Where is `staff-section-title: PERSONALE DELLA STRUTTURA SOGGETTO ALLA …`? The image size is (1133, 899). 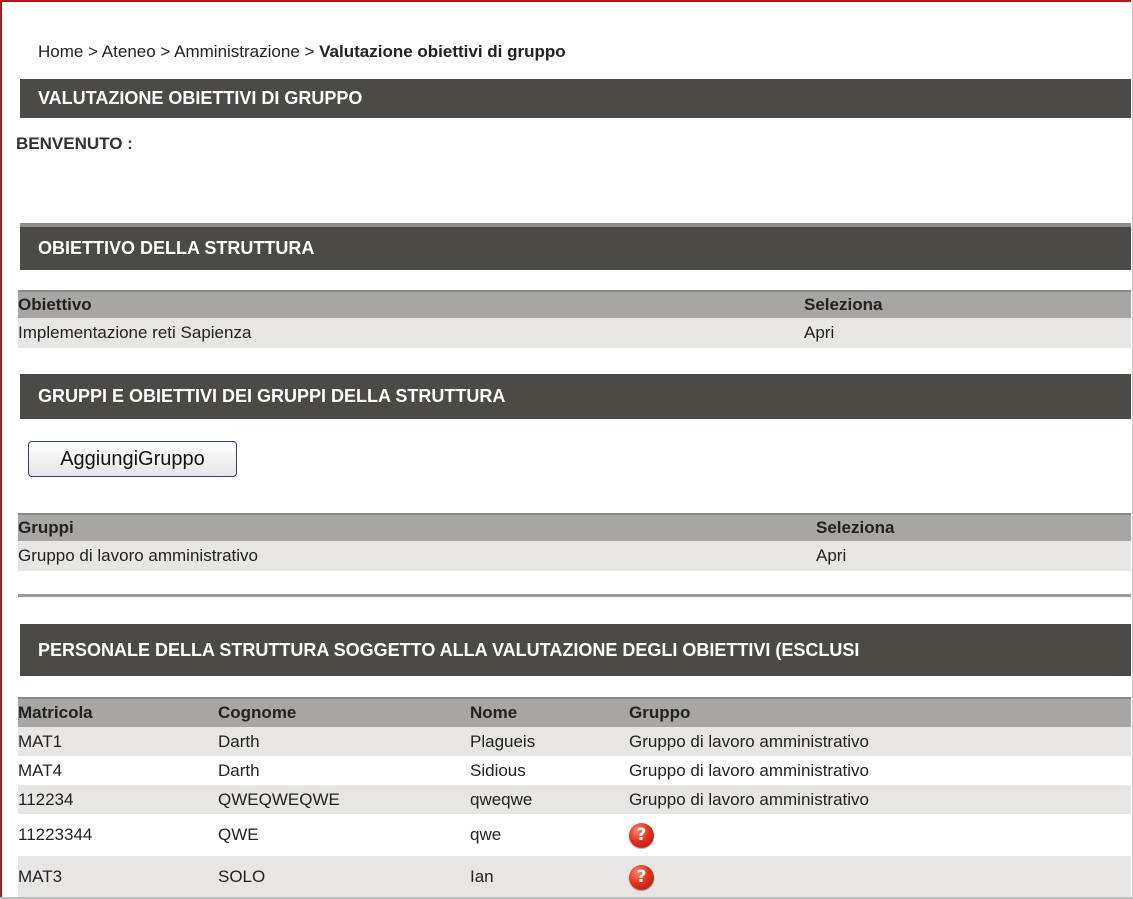 staff-section-title: PERSONALE DELLA STRUTTURA SOGGETTO ALLA … is located at coordinates (449, 649).